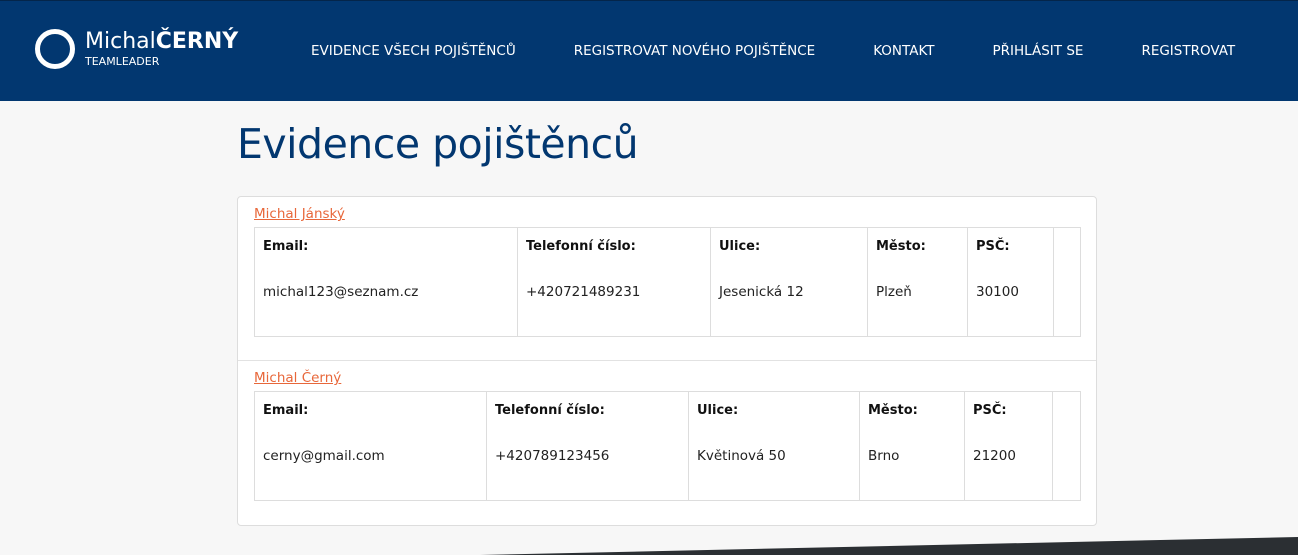 The width and height of the screenshot is (1298, 555). Describe the element at coordinates (438, 144) in the screenshot. I see `page-title: Evidence pojištěnců` at that location.